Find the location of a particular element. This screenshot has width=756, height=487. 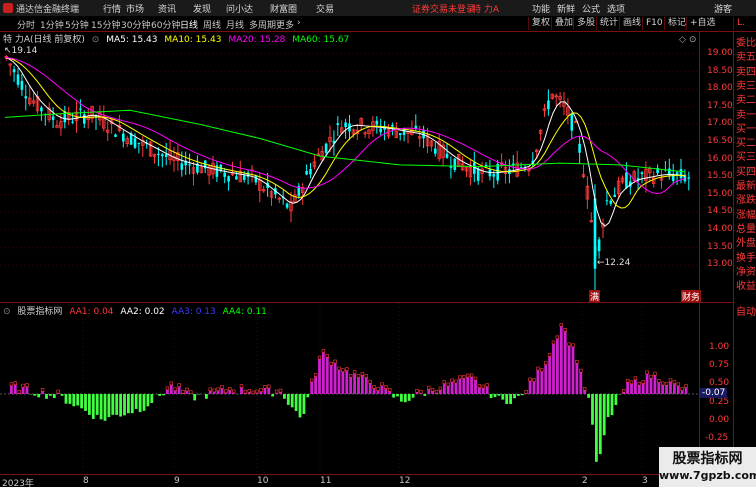

side-panel-label: 最新 is located at coordinates (746, 187).